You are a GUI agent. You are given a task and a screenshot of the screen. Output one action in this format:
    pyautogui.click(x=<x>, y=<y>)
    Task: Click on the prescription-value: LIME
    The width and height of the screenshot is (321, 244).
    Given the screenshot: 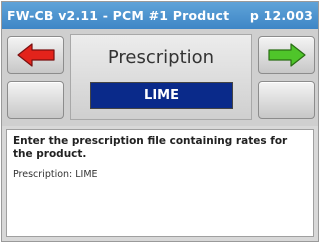 What is the action you would take?
    pyautogui.click(x=161, y=95)
    